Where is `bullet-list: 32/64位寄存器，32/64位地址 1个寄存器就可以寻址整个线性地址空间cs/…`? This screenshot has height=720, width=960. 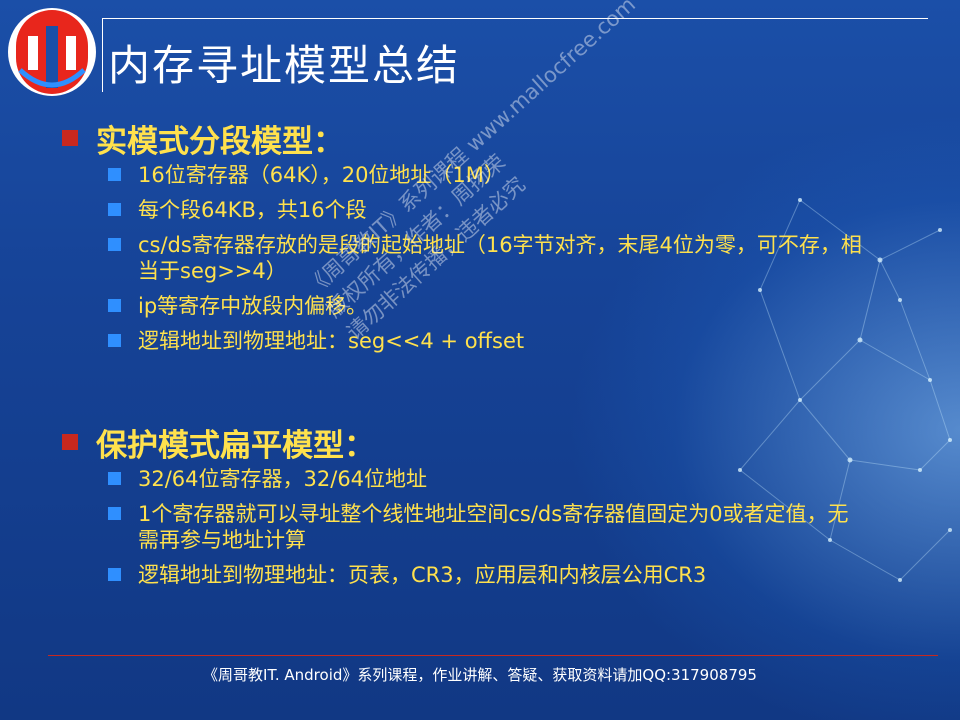 bullet-list: 32/64位寄存器，32/64位地址 1个寄存器就可以寻址整个线性地址空间cs/… is located at coordinates (515, 527).